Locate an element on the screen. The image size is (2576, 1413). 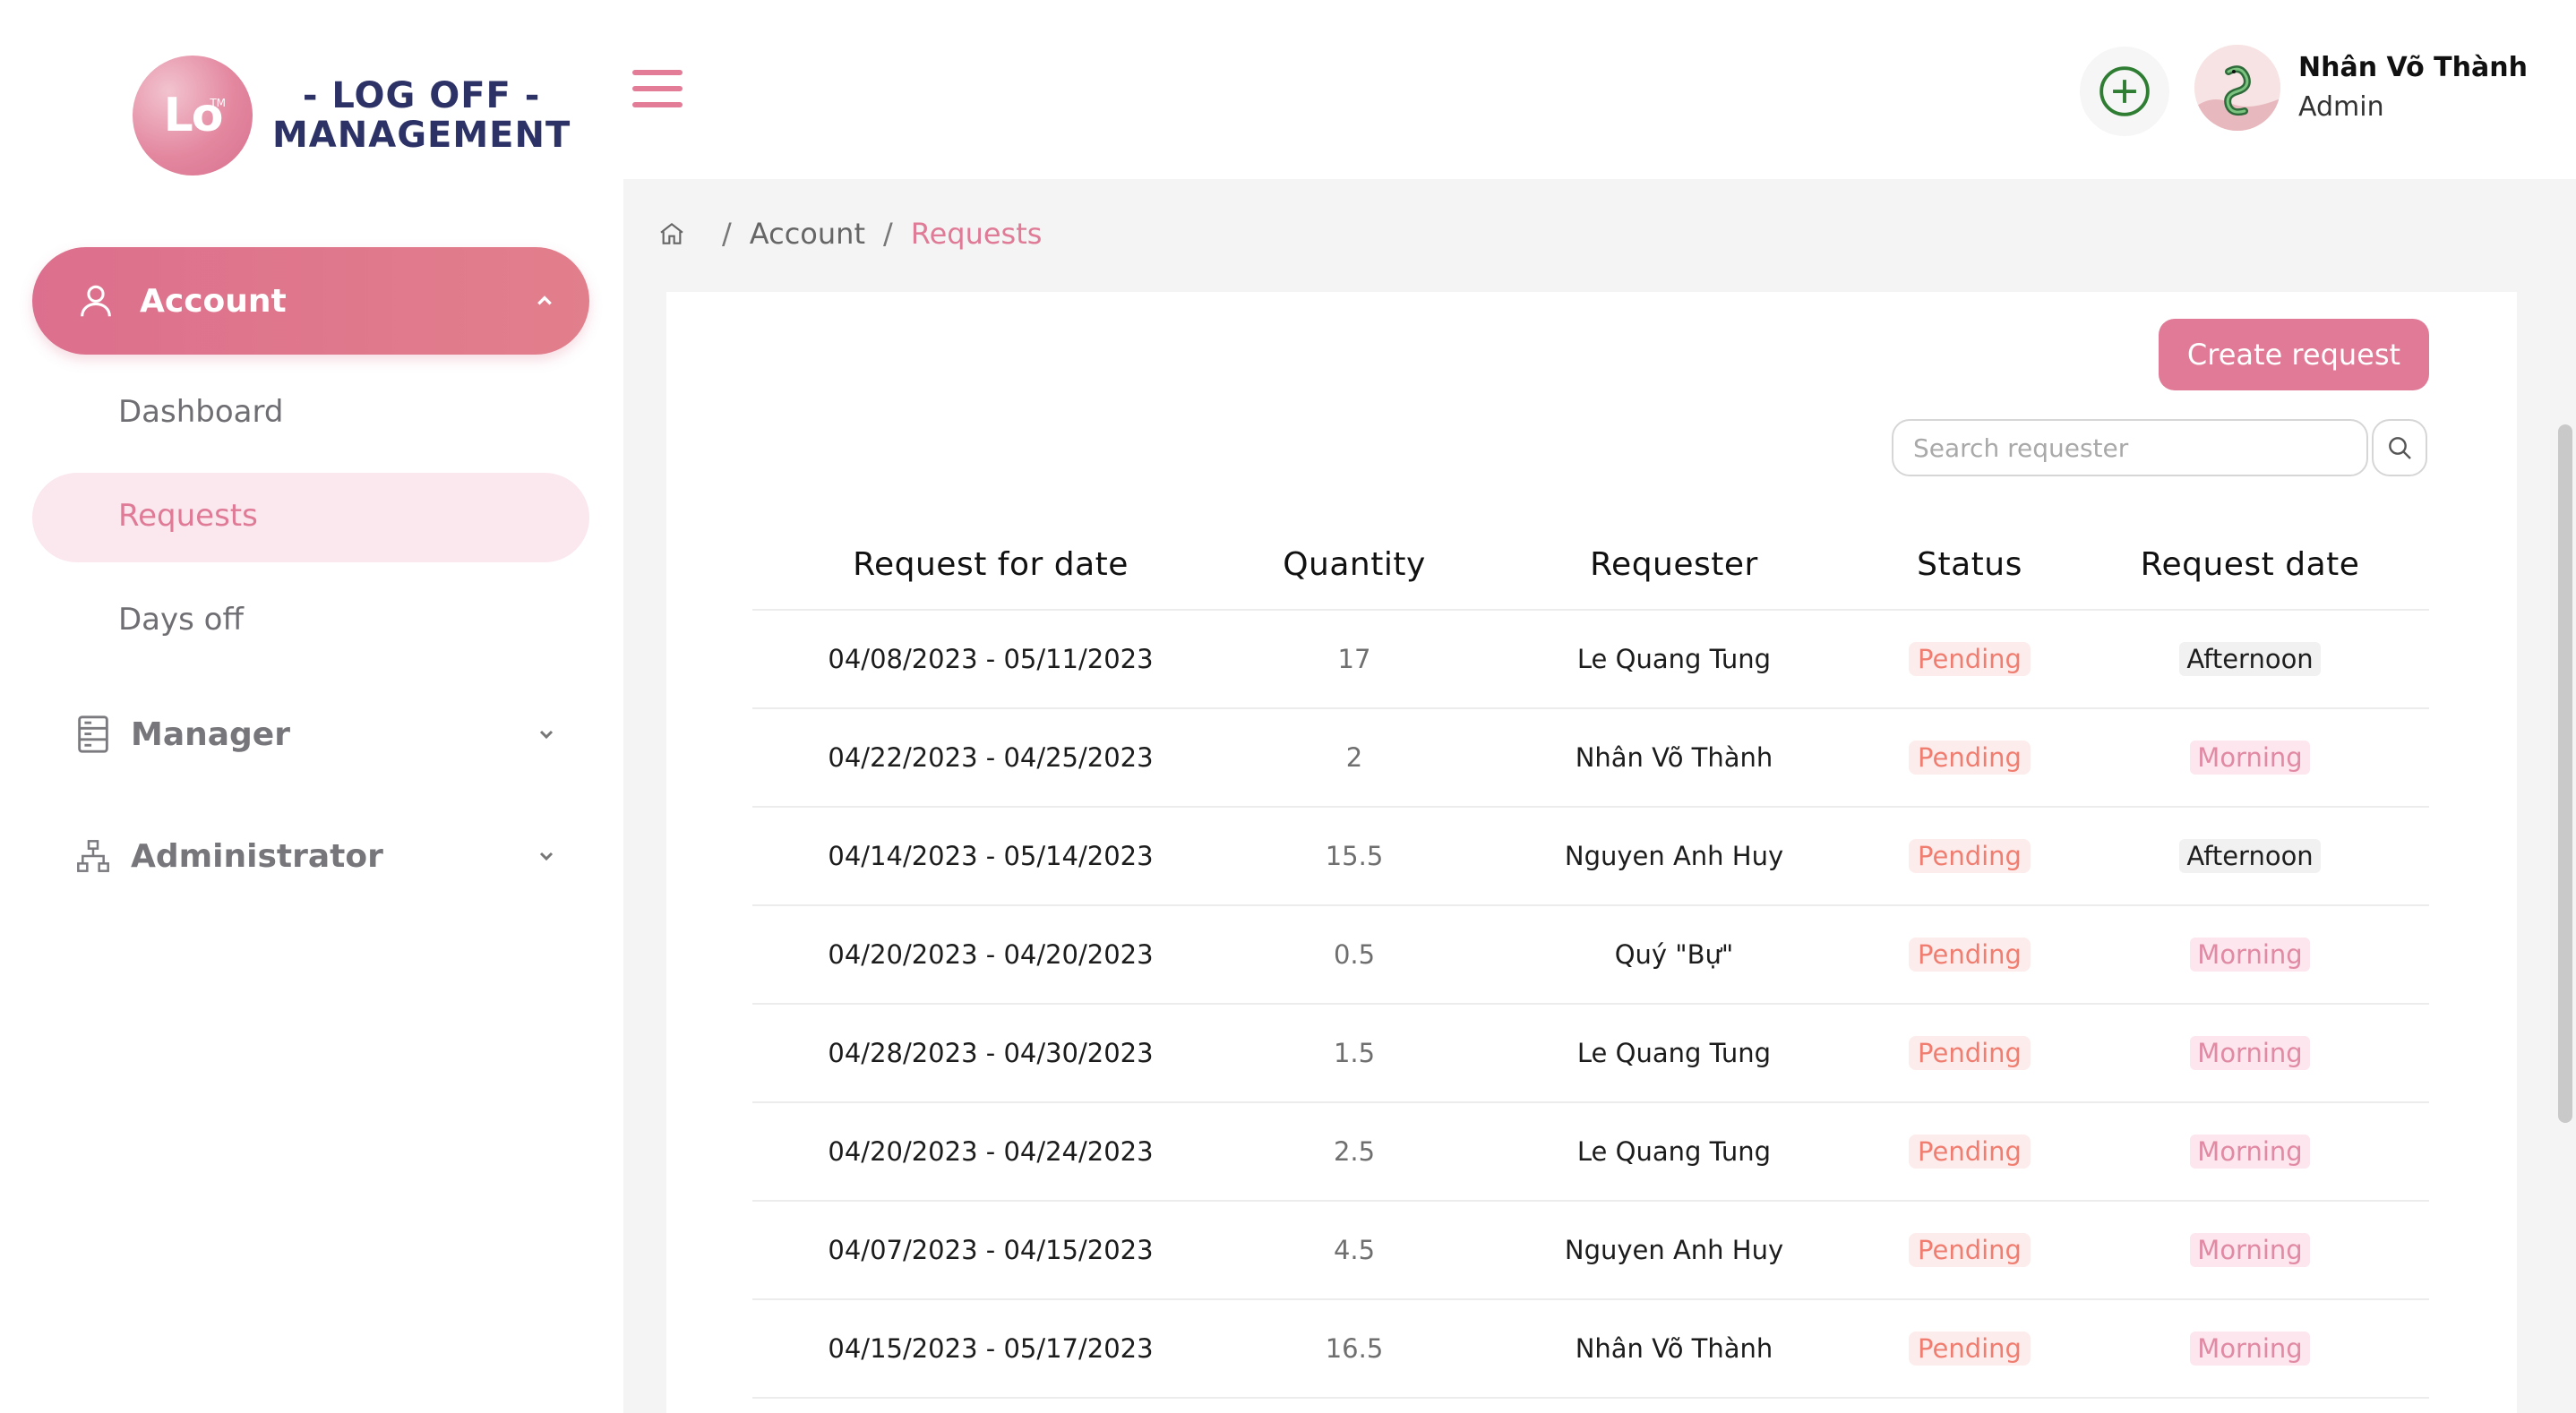
search-requester-input is located at coordinates (2130, 448).